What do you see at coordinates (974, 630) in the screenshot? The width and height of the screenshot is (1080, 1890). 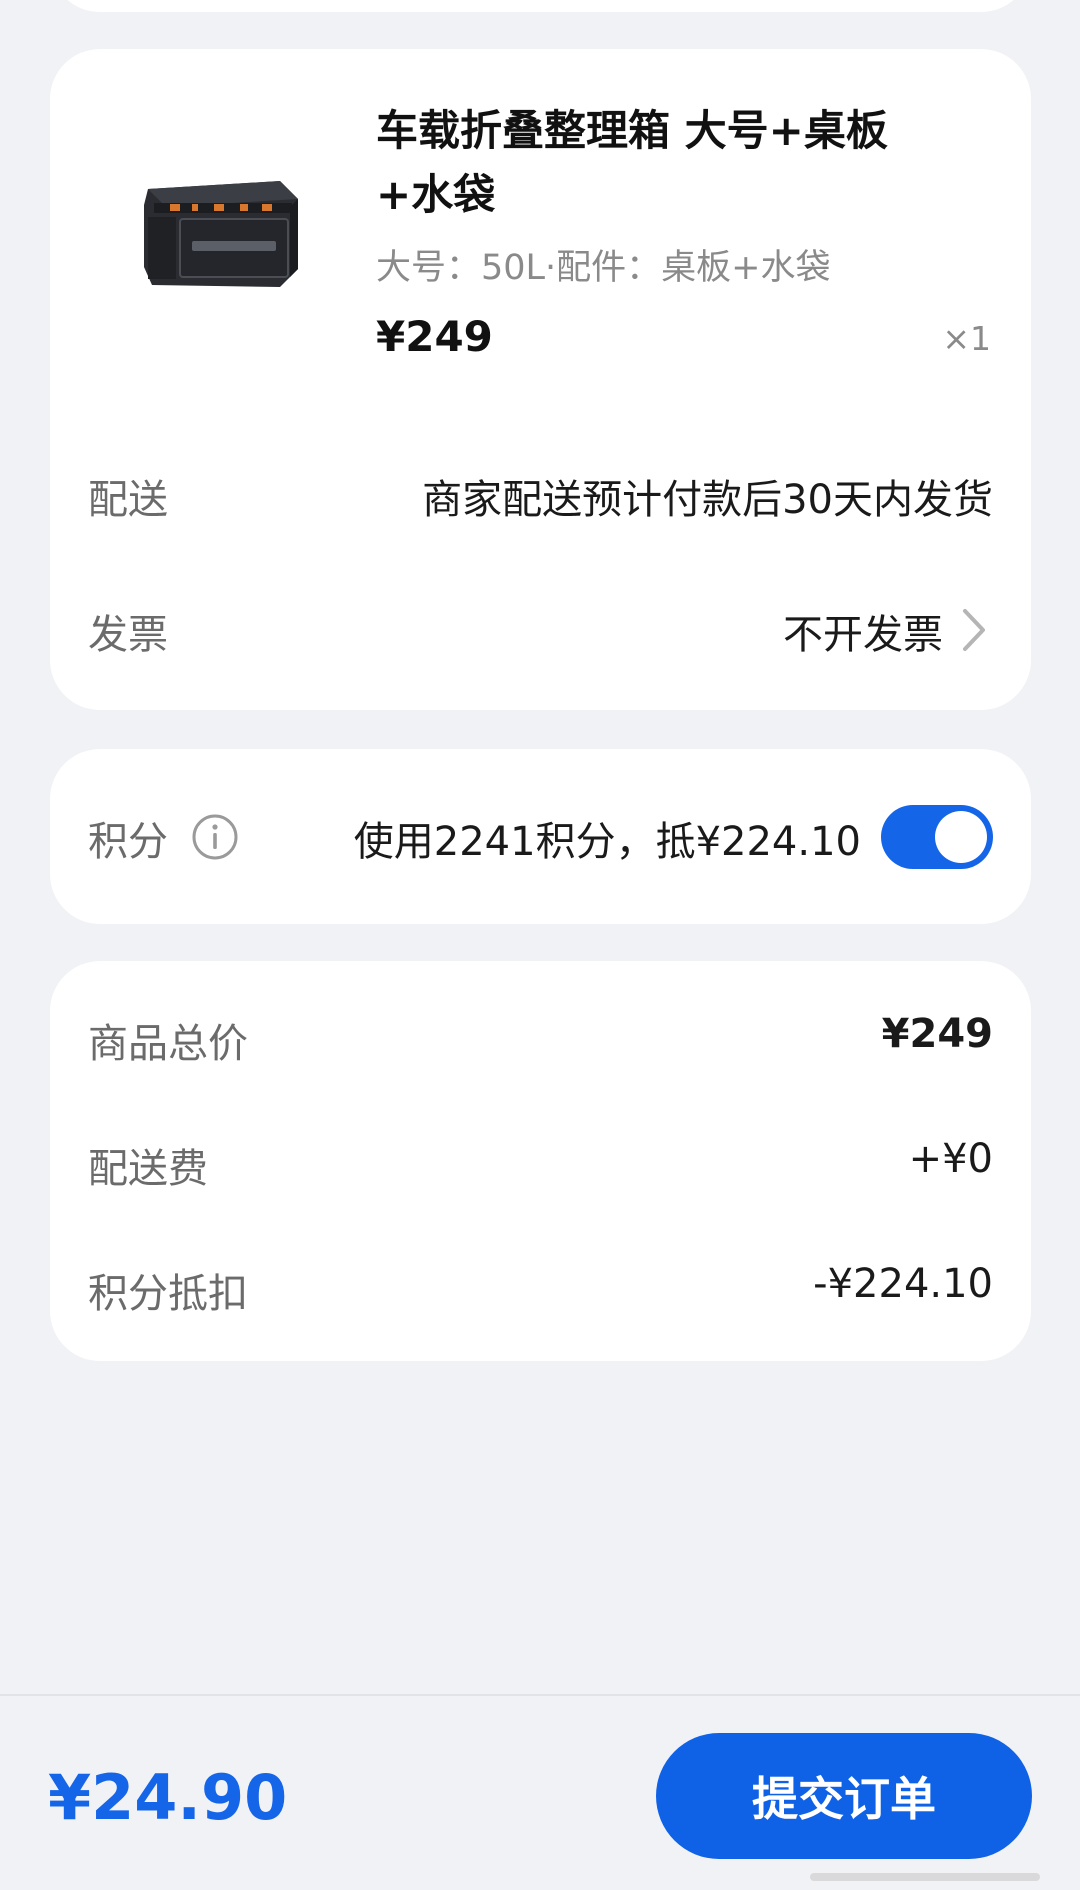 I see `chevron-right-icon` at bounding box center [974, 630].